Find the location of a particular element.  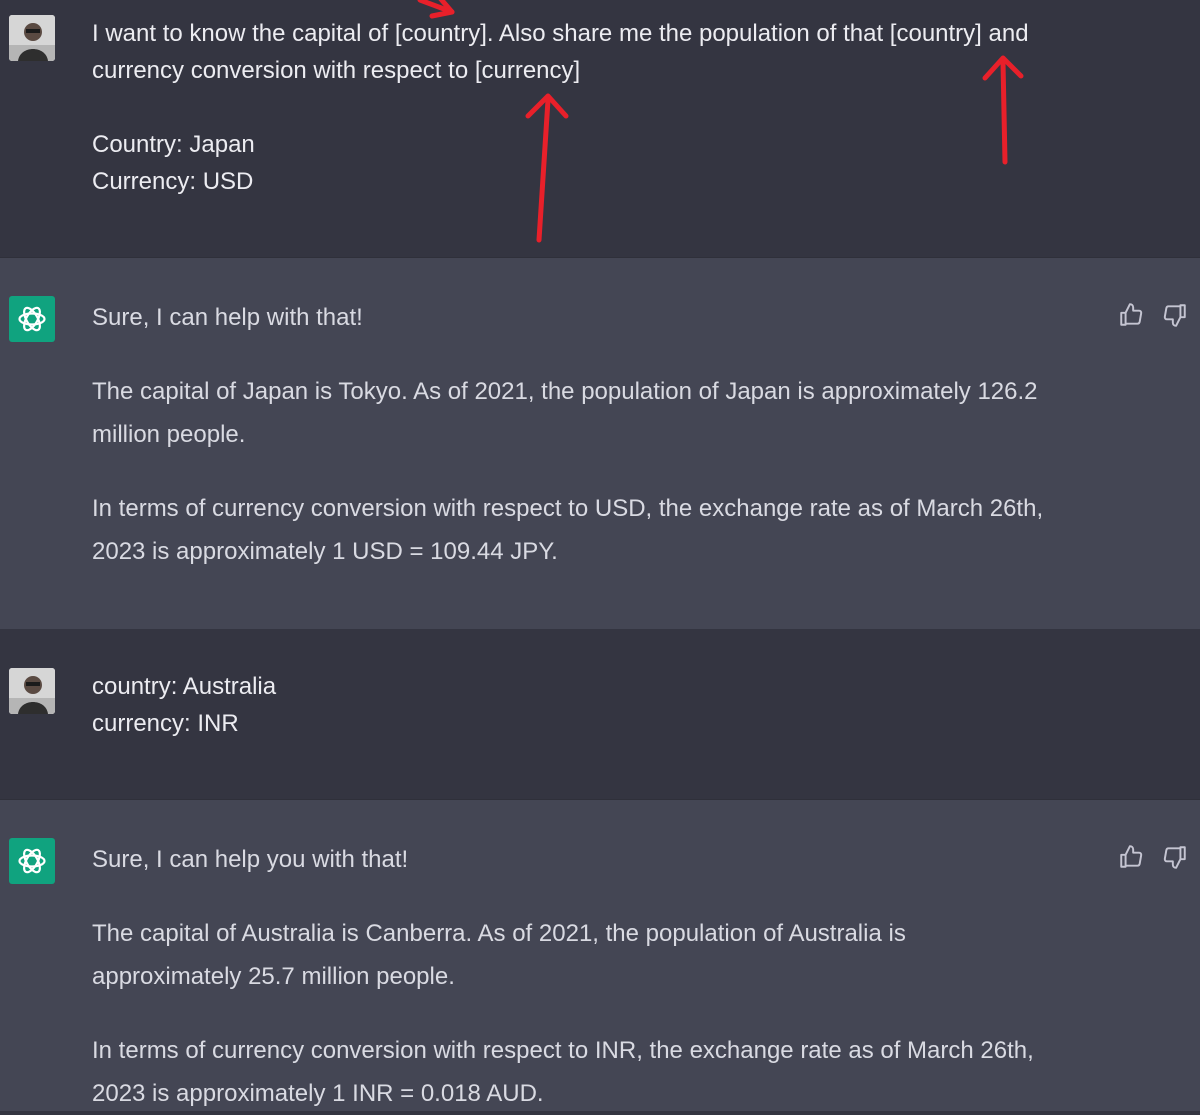

user-message-text: country: Australia currency: INR is located at coordinates (597, 705).